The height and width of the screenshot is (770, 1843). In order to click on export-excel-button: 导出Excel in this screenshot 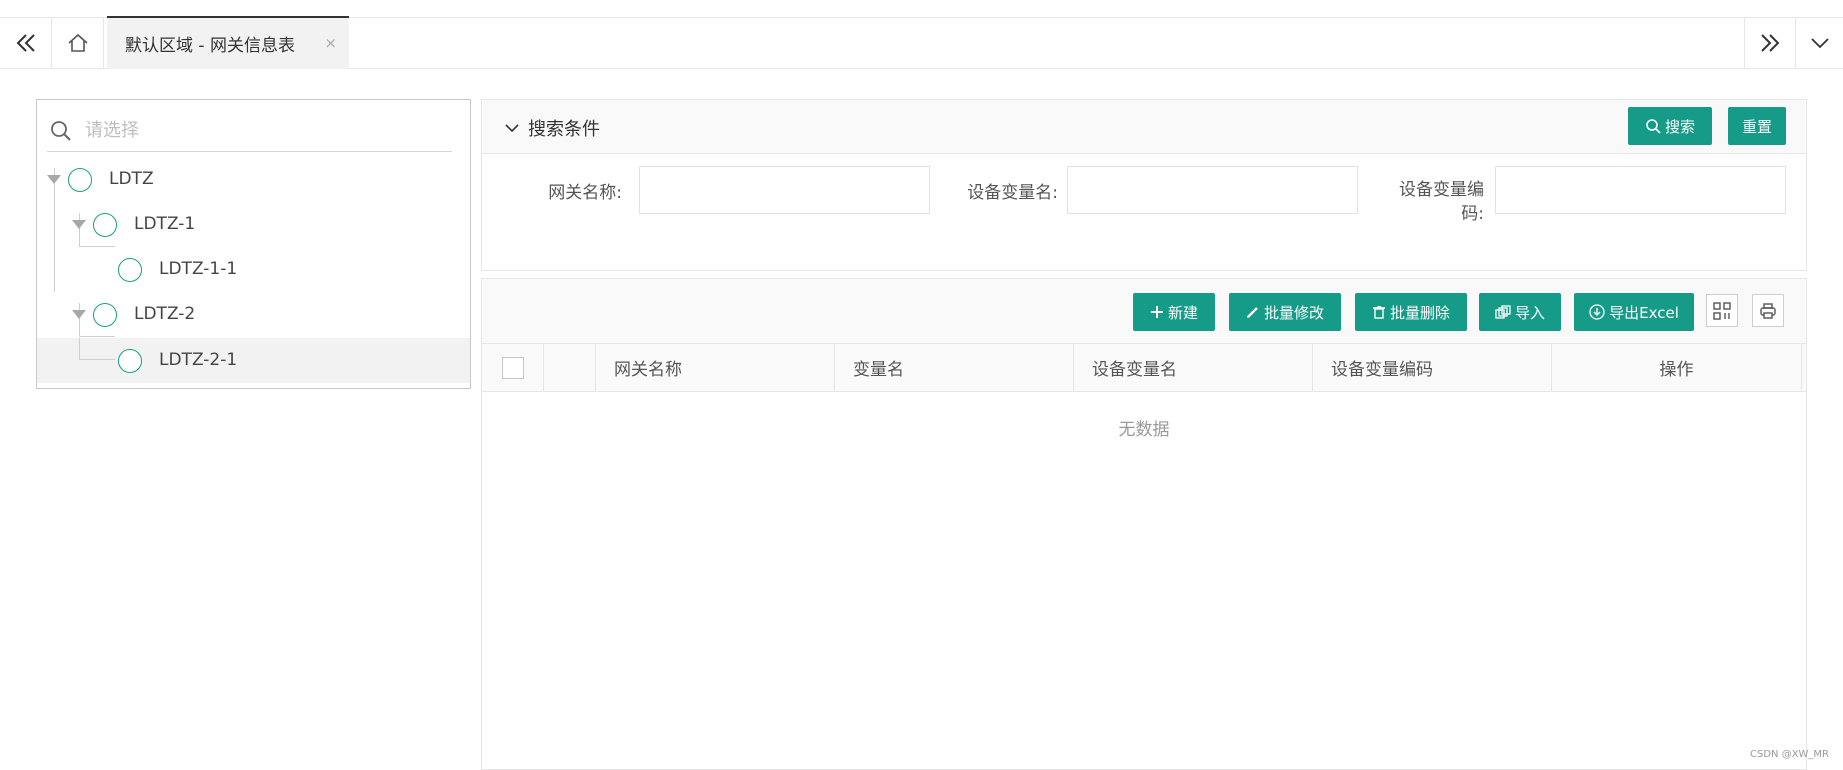, I will do `click(1634, 312)`.